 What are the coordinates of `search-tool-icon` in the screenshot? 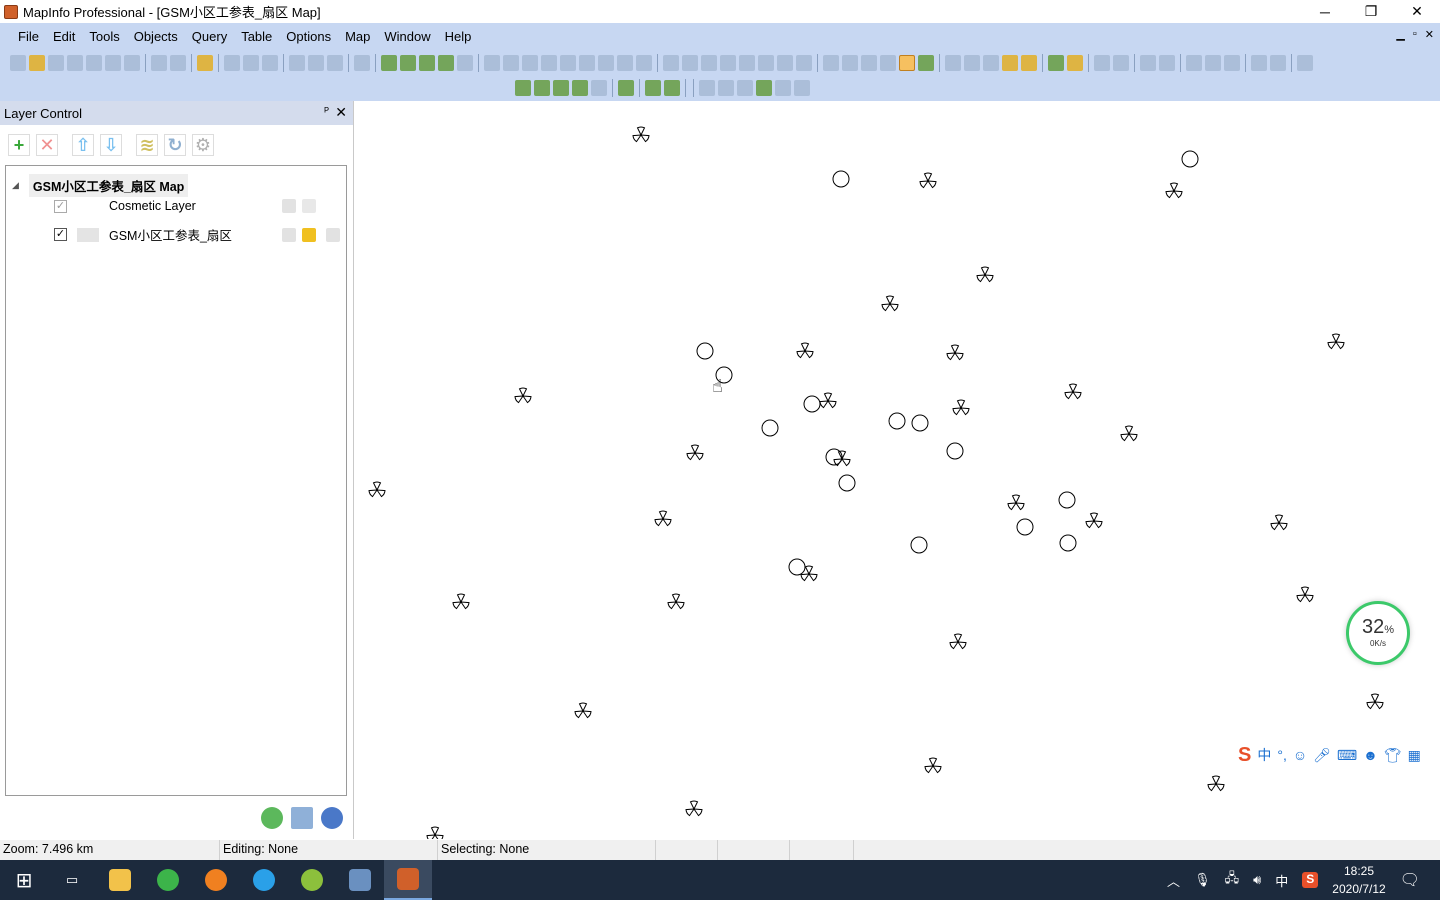 It's located at (216, 880).